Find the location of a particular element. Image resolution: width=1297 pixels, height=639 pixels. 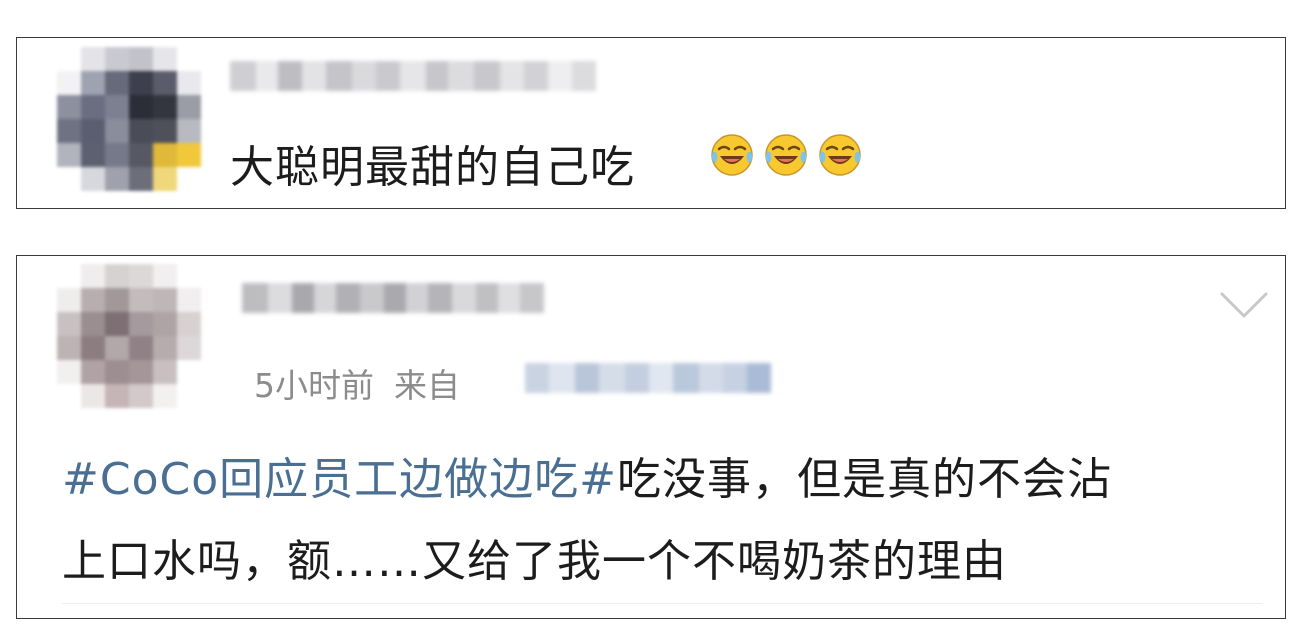

comment-text: 大聪明最甜的自己吃 is located at coordinates (432, 167).